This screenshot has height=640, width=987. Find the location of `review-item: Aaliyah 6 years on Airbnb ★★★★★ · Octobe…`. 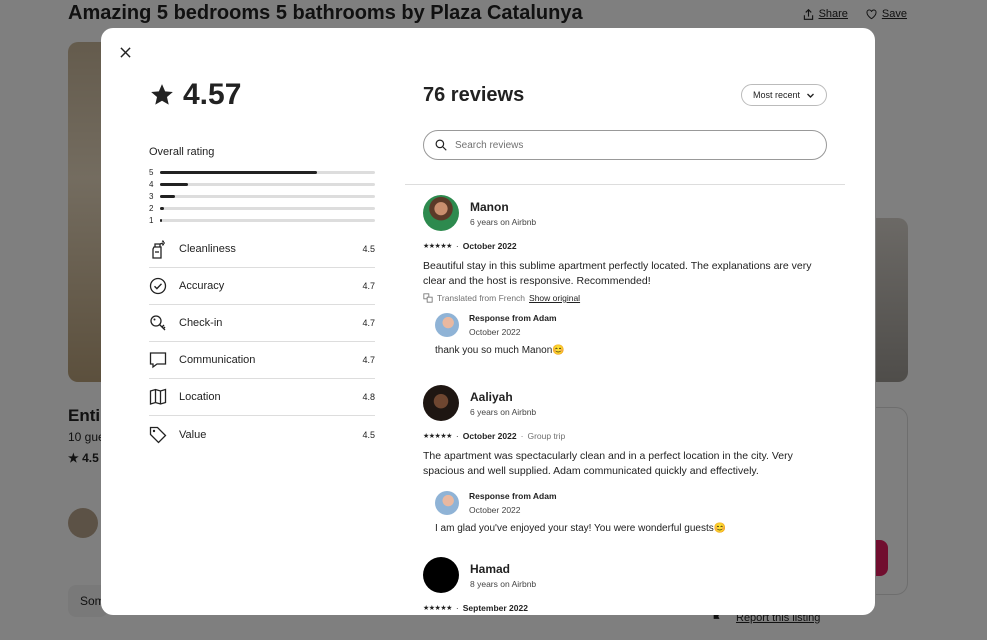

review-item: Aaliyah 6 years on Airbnb ★★★★★ · Octobe… is located at coordinates (623, 459).